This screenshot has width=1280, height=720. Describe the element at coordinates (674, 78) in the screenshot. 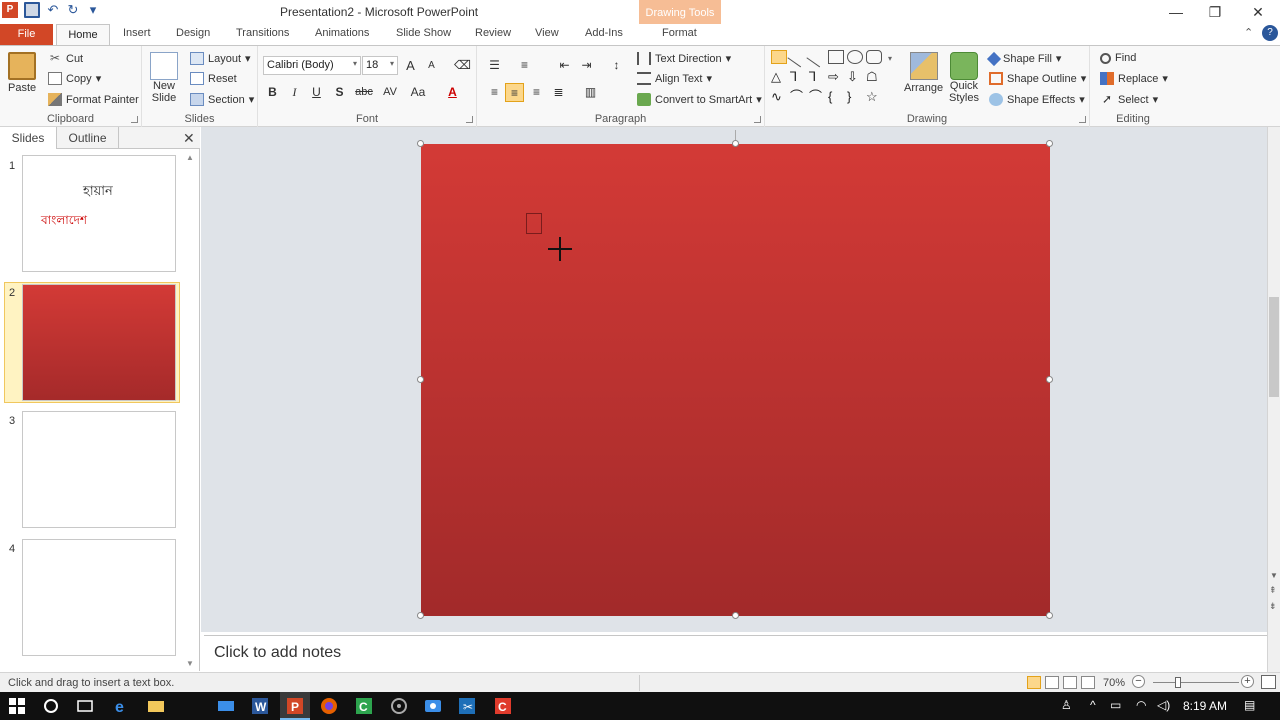

I see `align-text-button: Align Text ▾` at that location.